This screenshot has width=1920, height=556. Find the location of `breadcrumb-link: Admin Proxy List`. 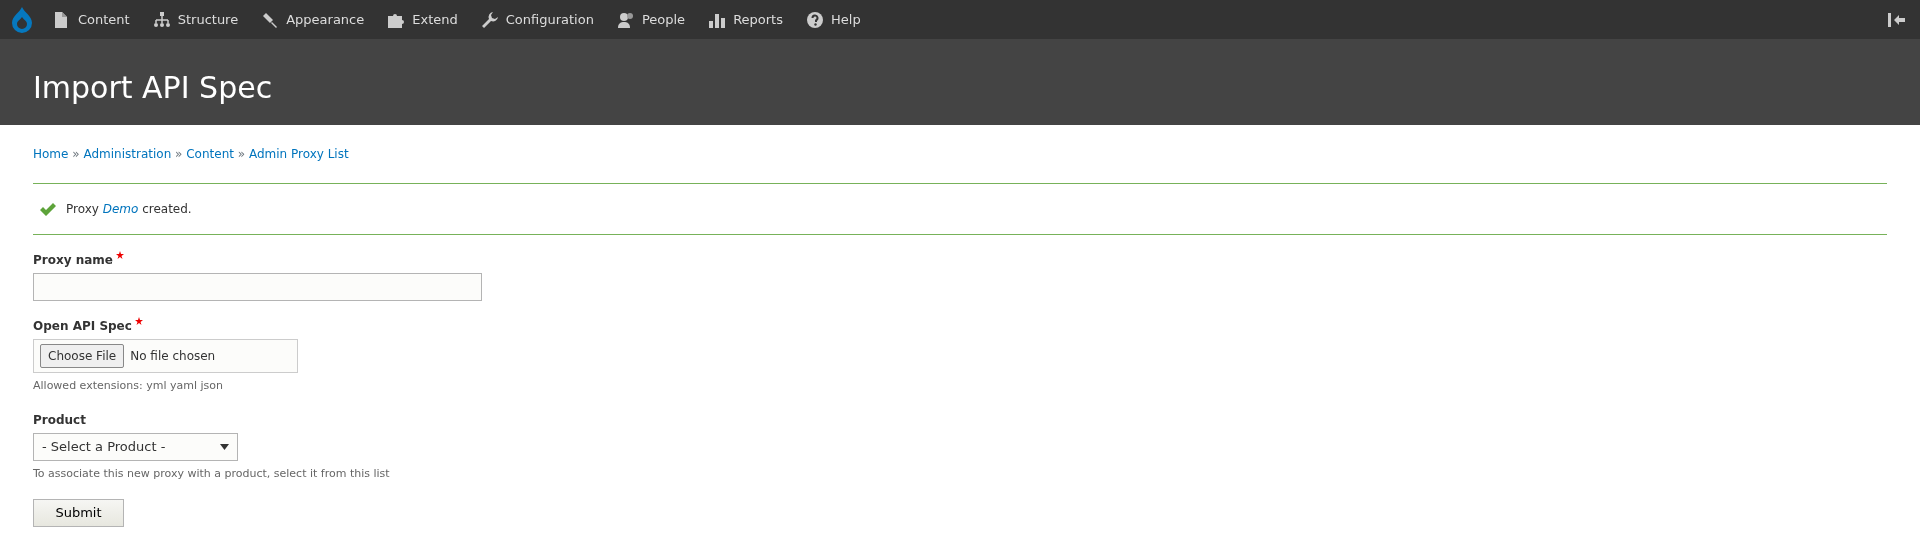

breadcrumb-link: Admin Proxy List is located at coordinates (298, 154).